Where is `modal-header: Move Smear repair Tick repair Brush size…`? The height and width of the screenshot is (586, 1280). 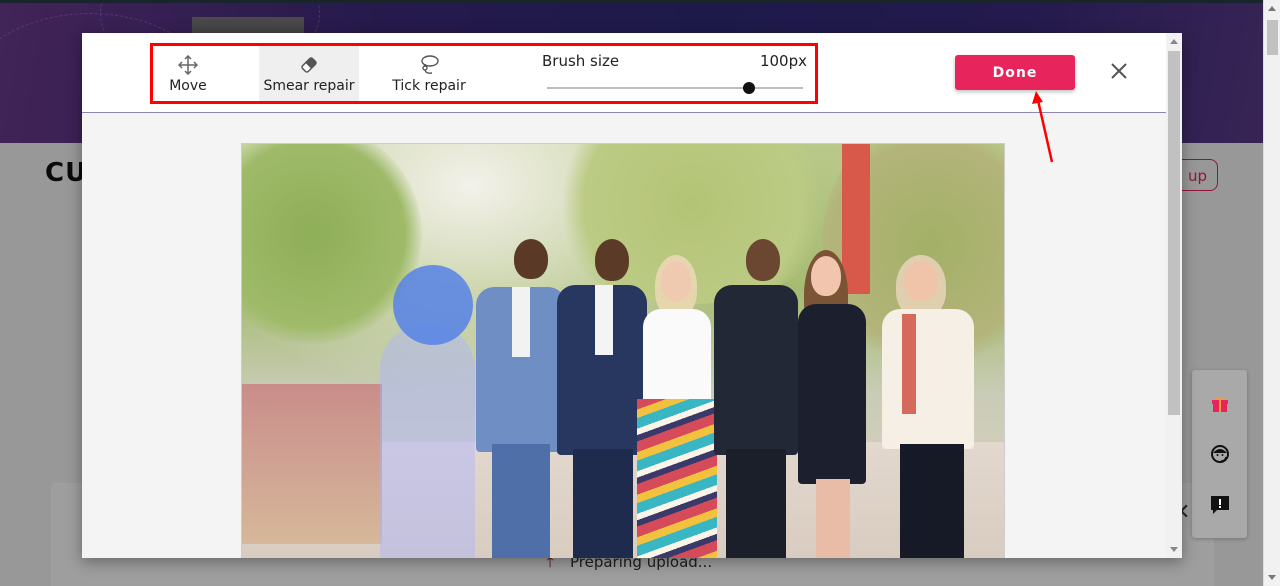 modal-header: Move Smear repair Tick repair Brush size… is located at coordinates (624, 73).